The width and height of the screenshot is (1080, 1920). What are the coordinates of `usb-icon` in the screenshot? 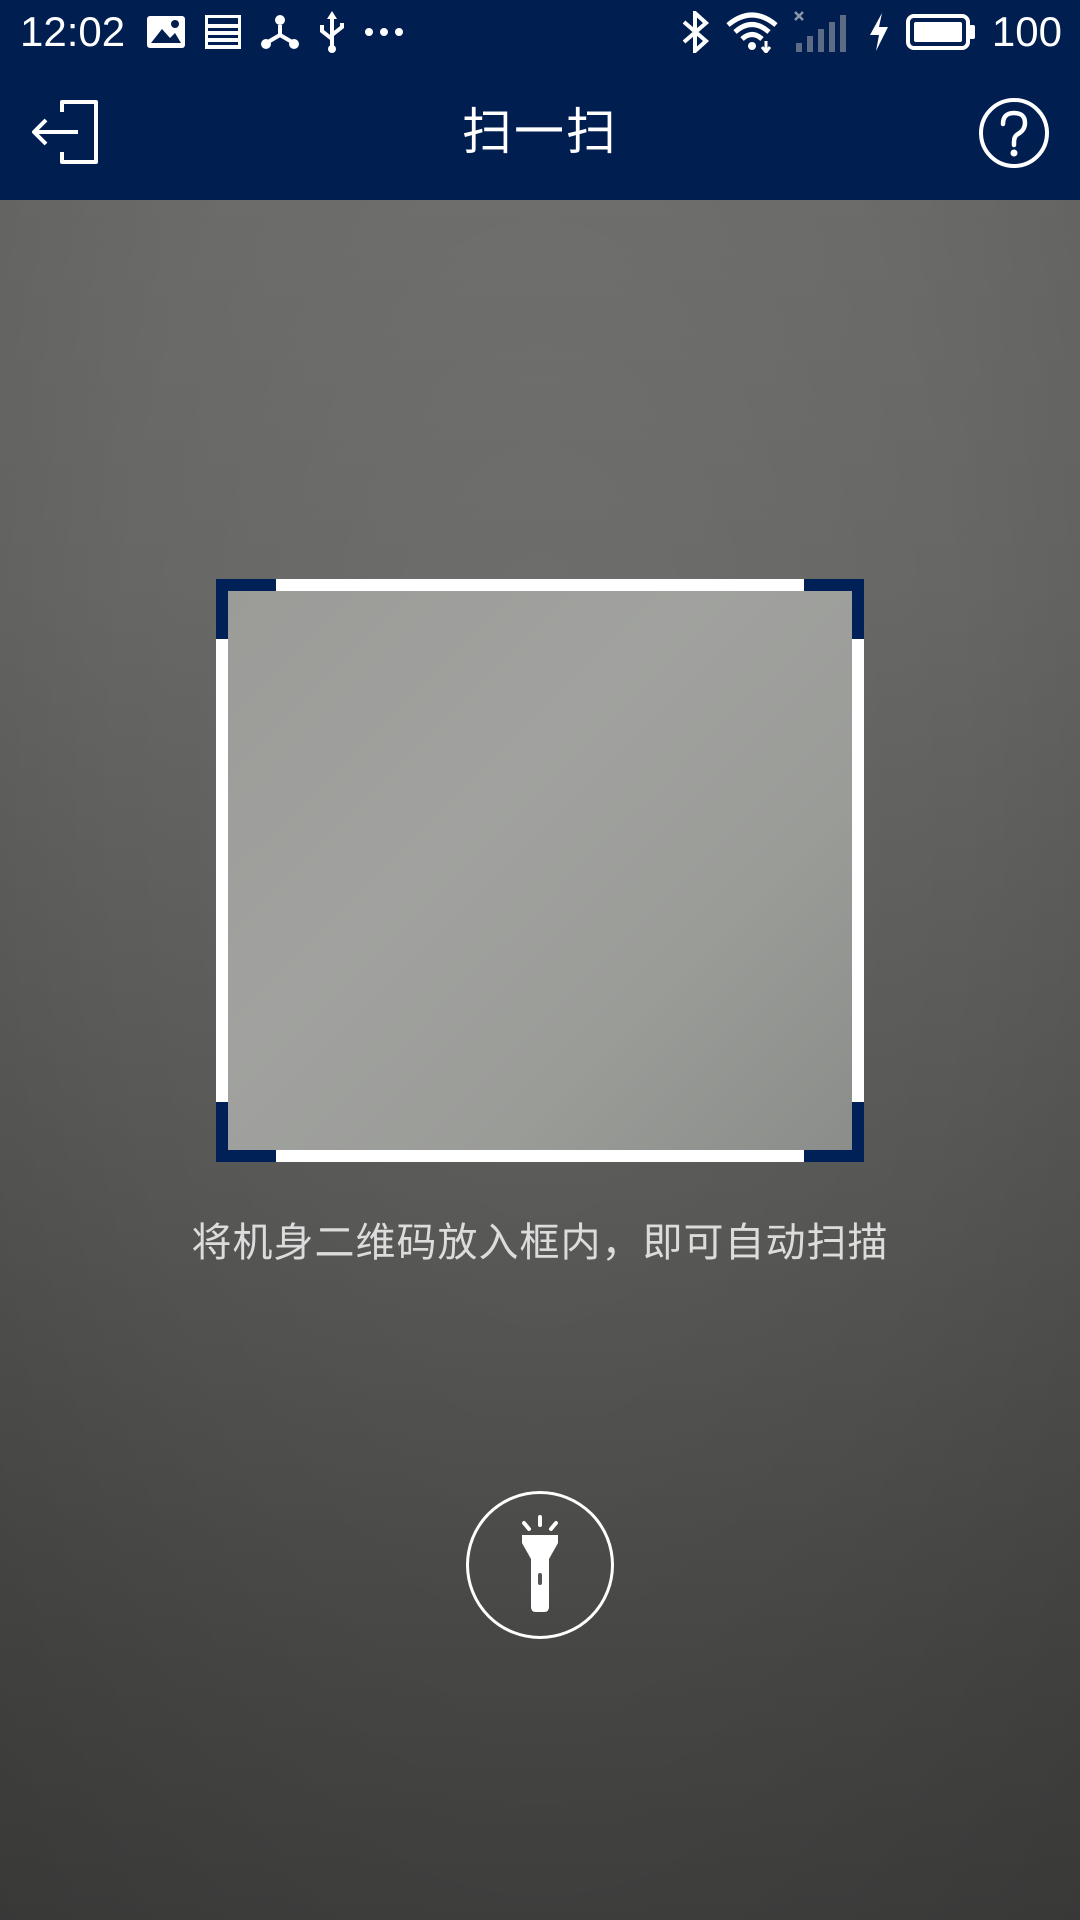 It's located at (332, 32).